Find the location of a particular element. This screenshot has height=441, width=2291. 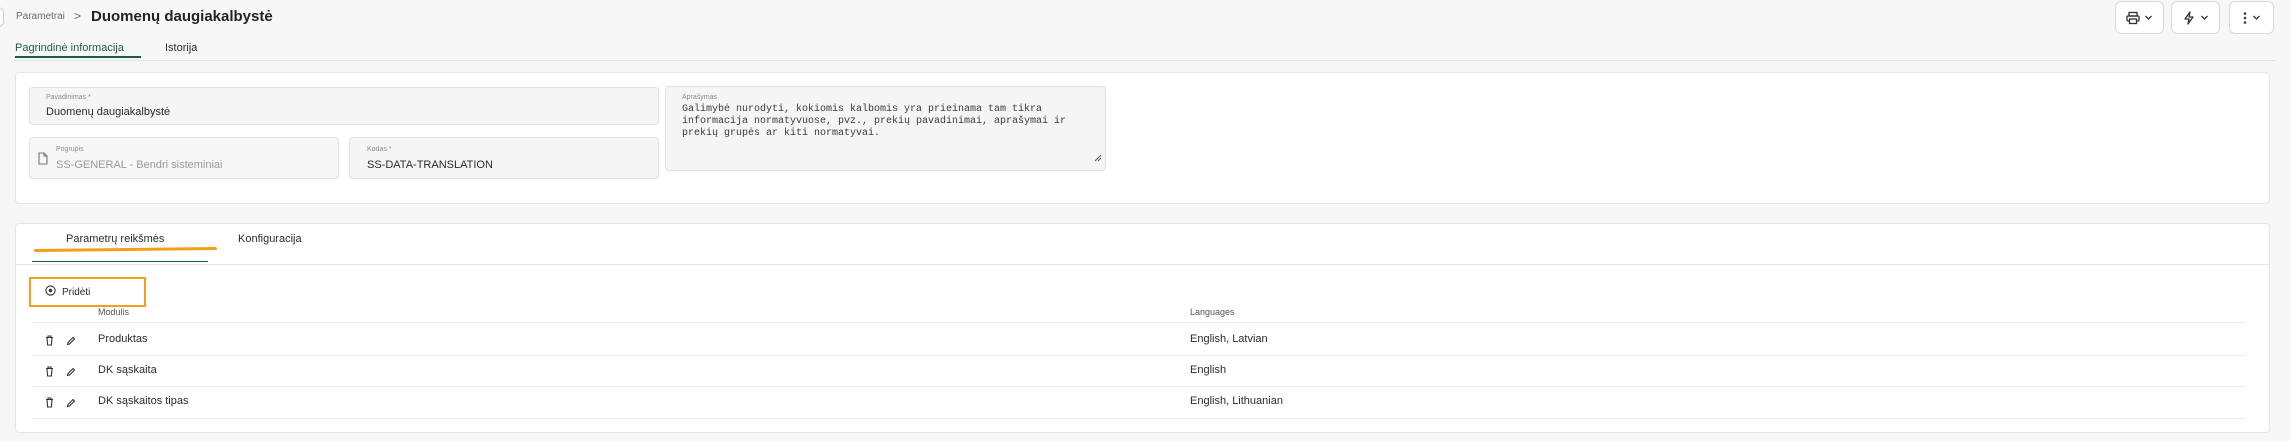

more-button is located at coordinates (2251, 17).